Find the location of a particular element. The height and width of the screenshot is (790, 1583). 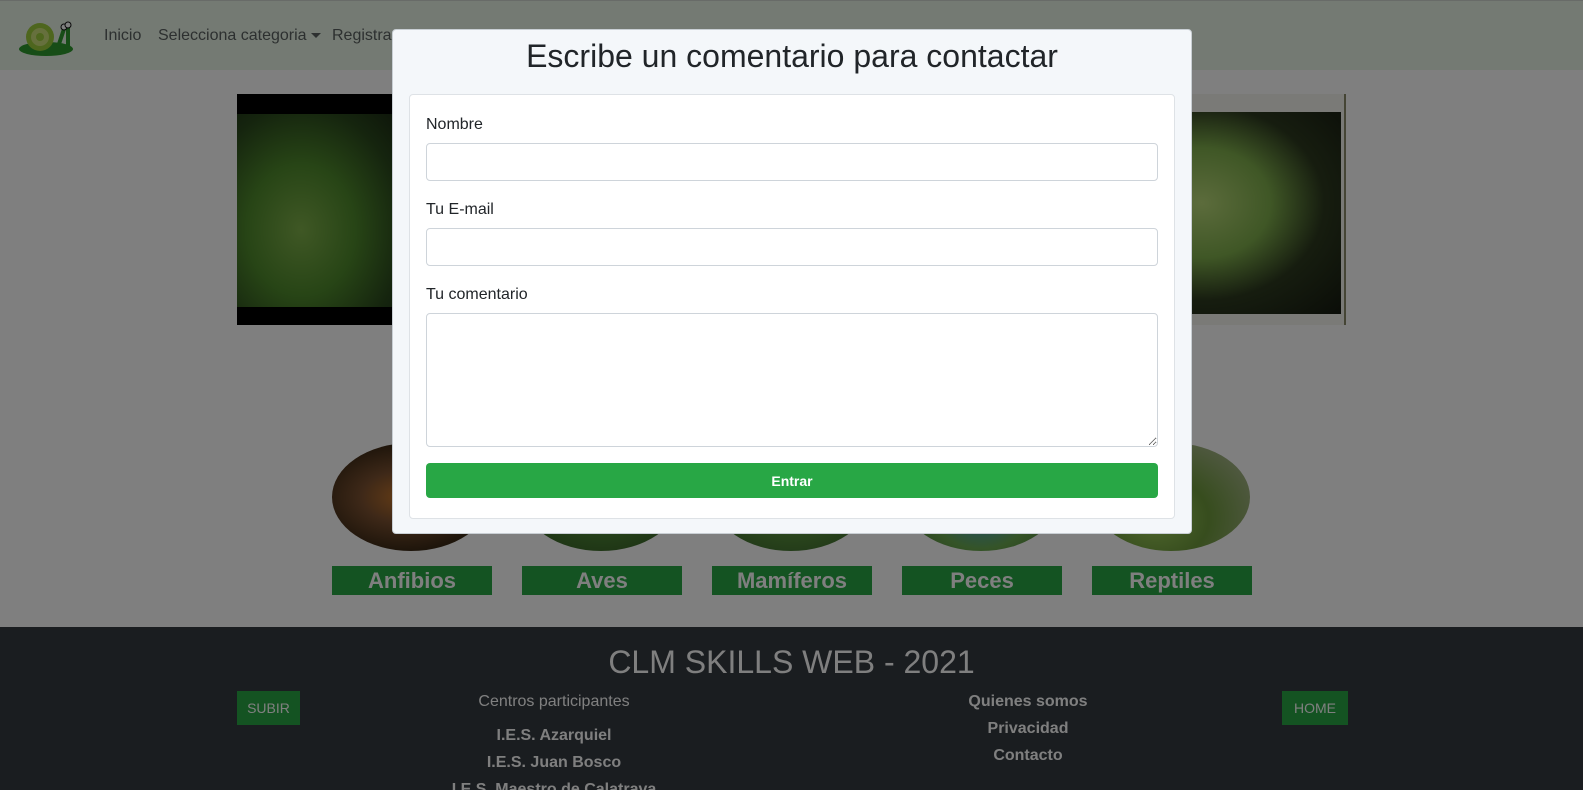

email-input is located at coordinates (792, 247).